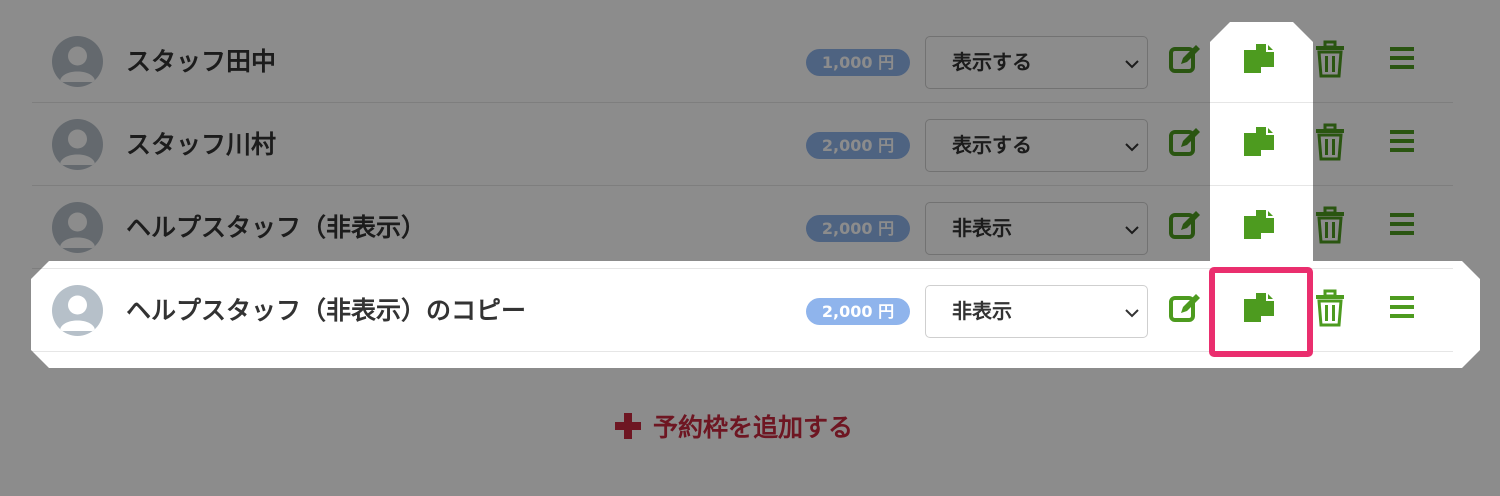 This screenshot has width=1500, height=496. I want to click on staff-name: ヘルプスタッフ（非表示）, so click(276, 227).